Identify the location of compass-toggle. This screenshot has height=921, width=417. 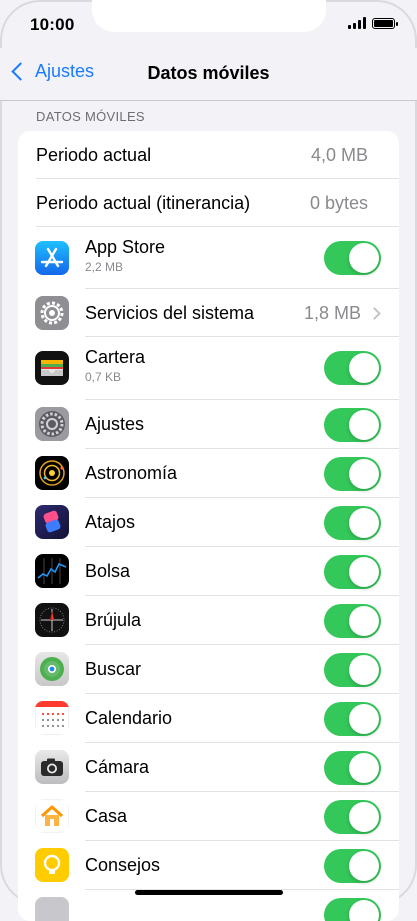
(352, 621).